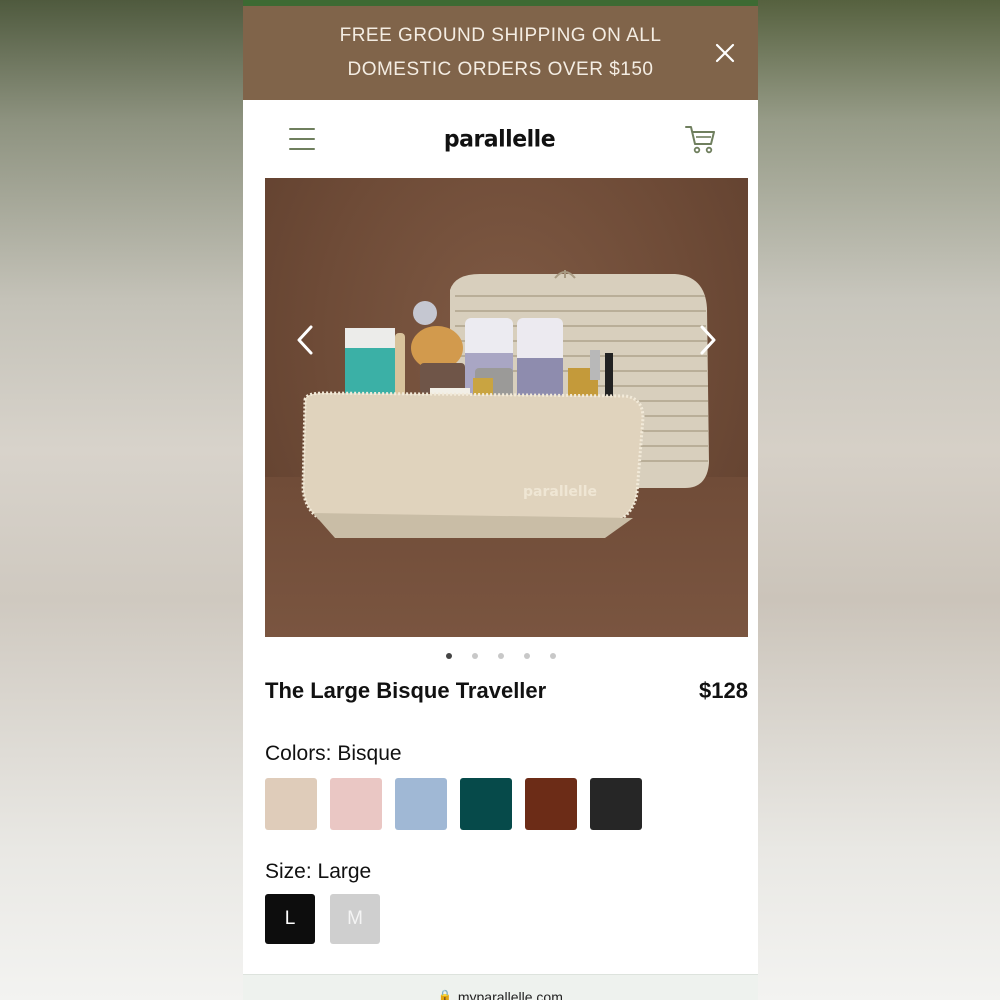 The image size is (1000, 1000). I want to click on cart-icon, so click(701, 139).